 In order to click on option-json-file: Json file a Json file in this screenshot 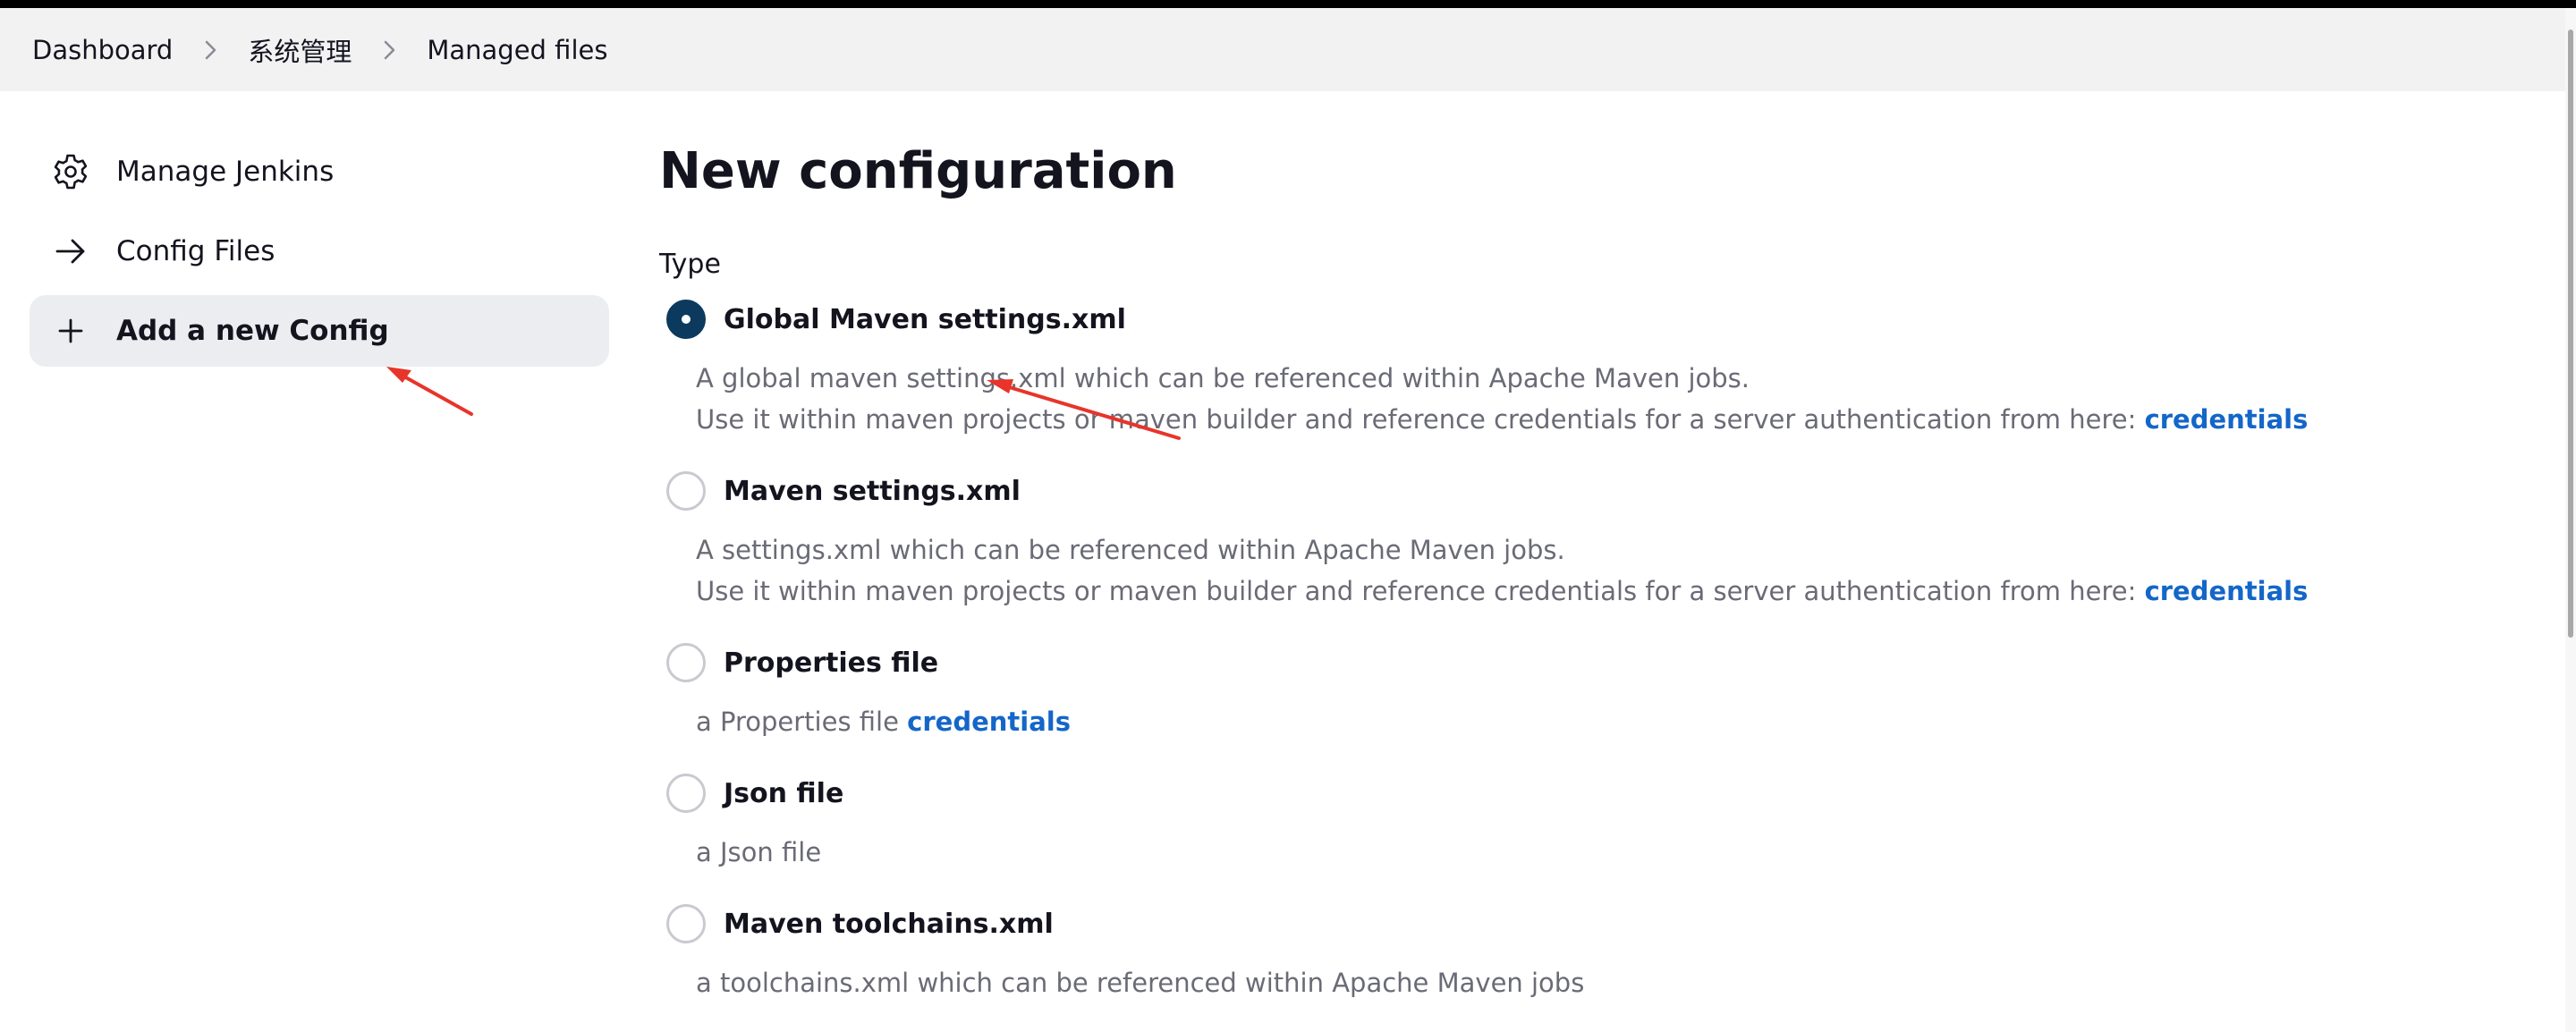, I will do `click(1589, 821)`.